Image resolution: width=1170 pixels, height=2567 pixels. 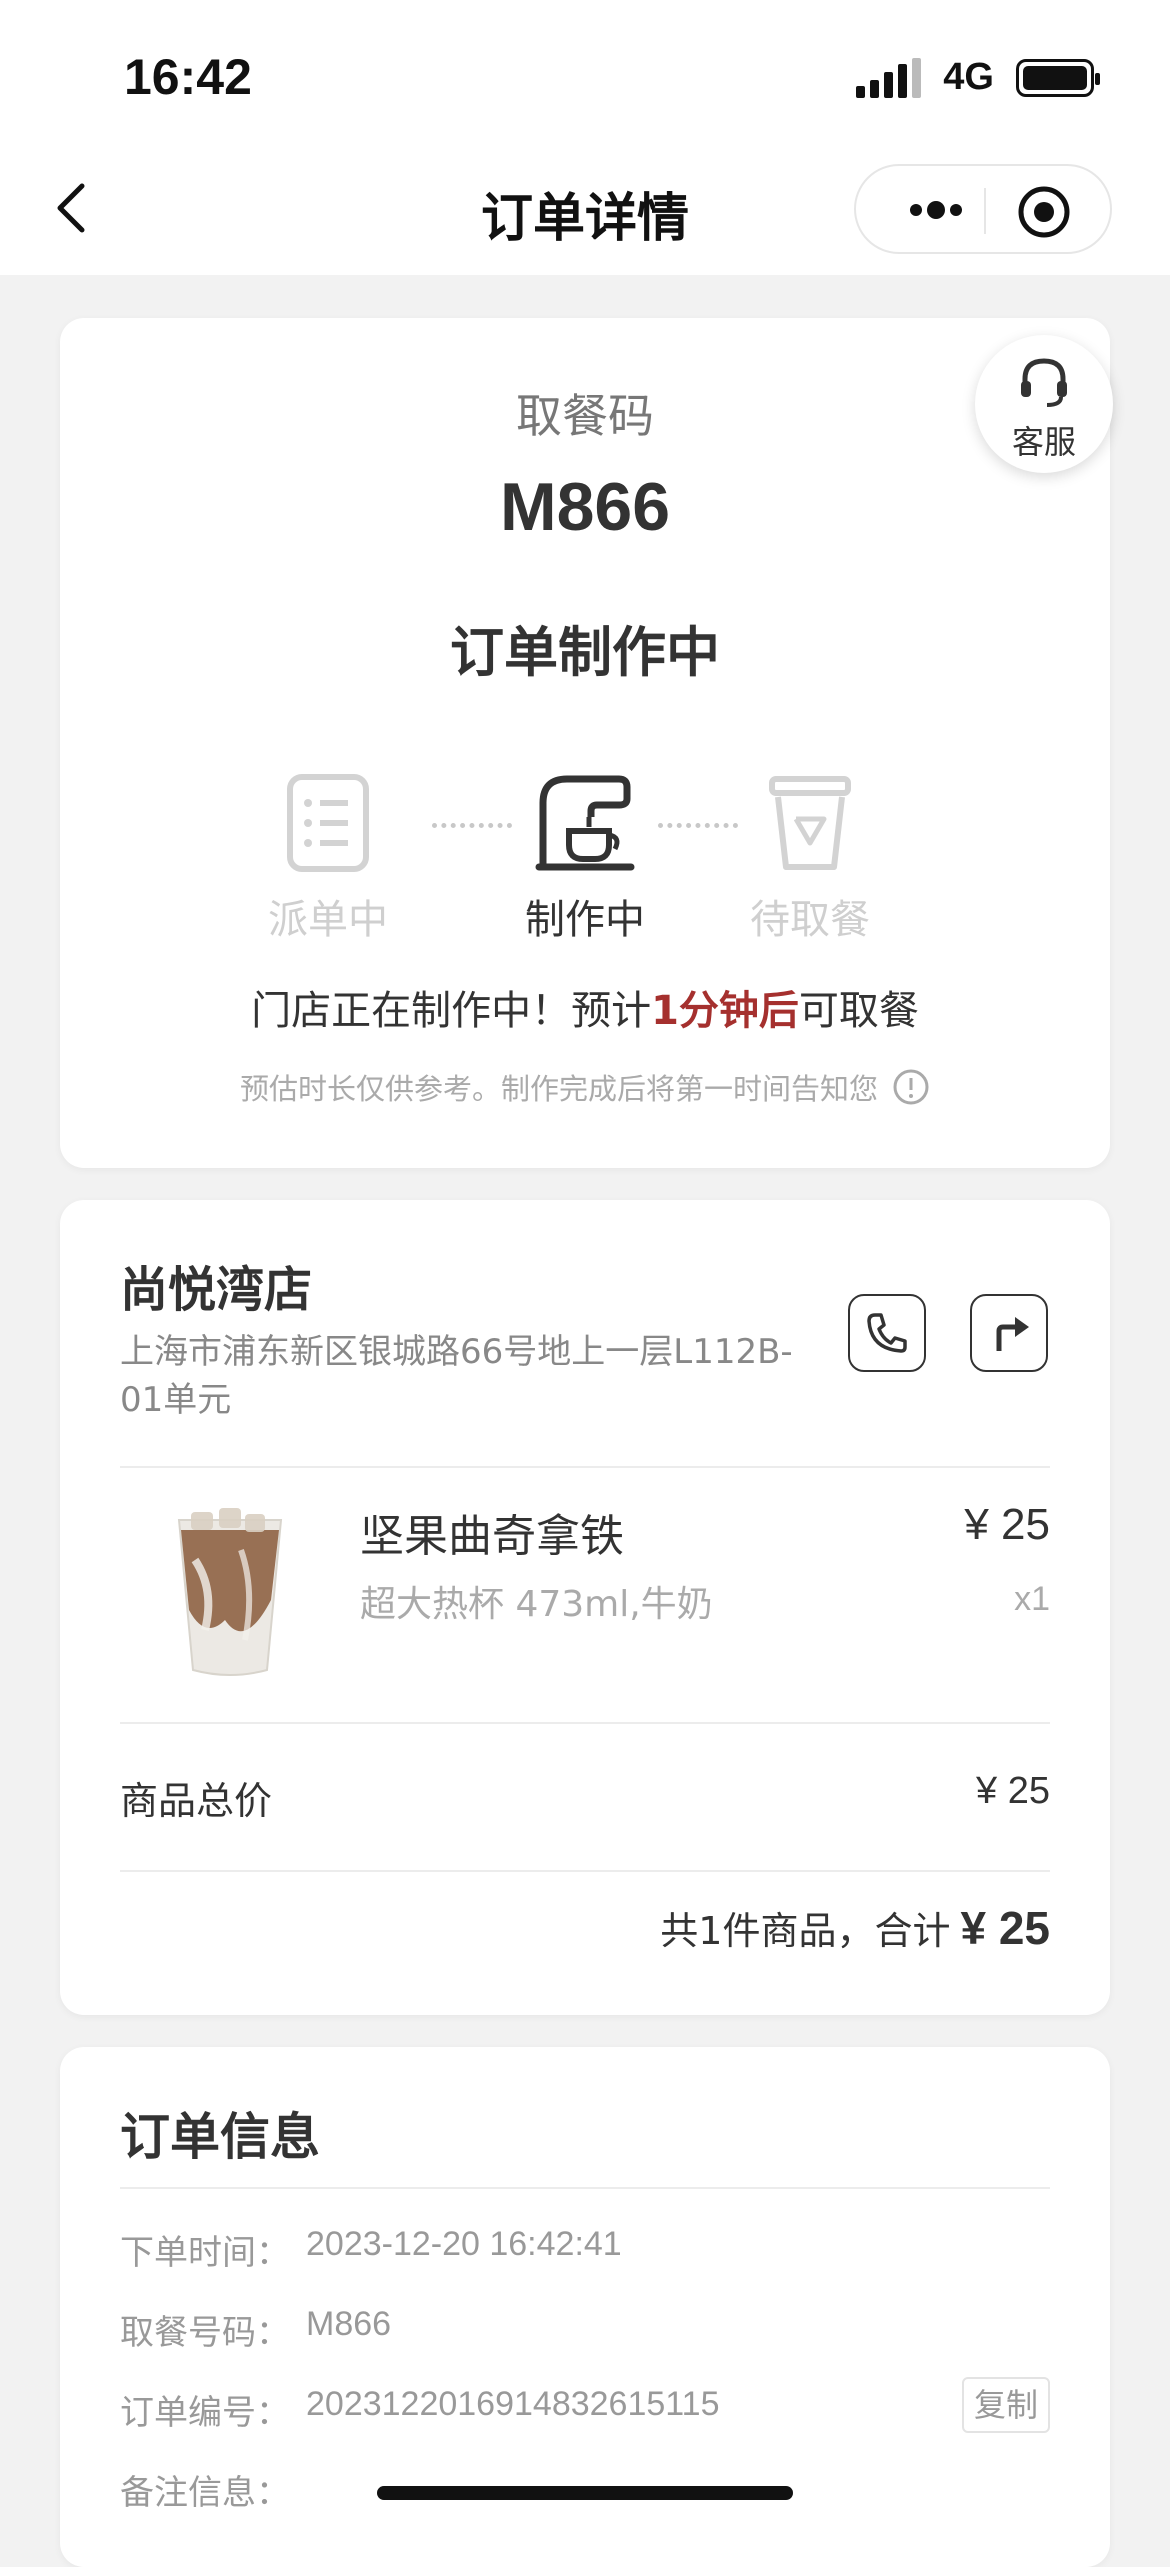 I want to click on mini-program-capsule, so click(x=983, y=209).